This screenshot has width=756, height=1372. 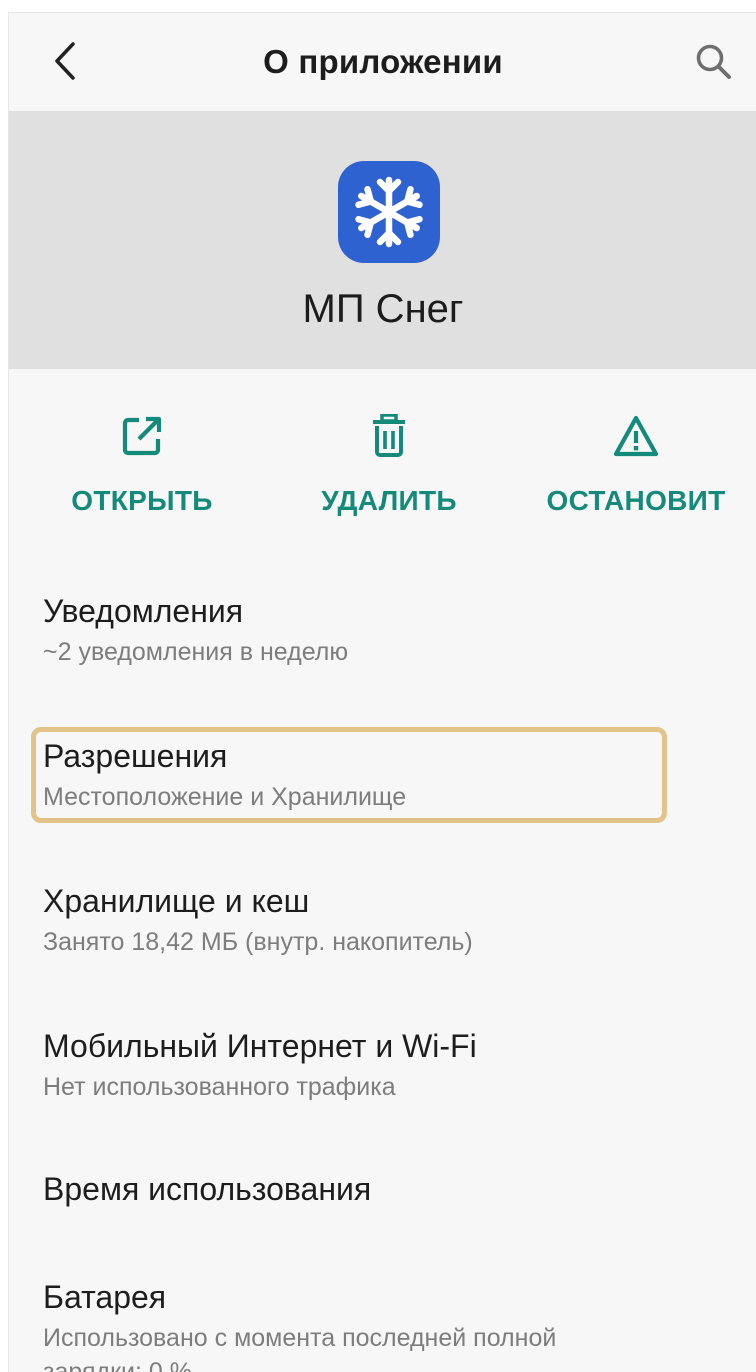 I want to click on app-actions: ОТКРЫТЬ УДАЛИТЬ ОСТАНОВИТ, so click(x=382, y=459).